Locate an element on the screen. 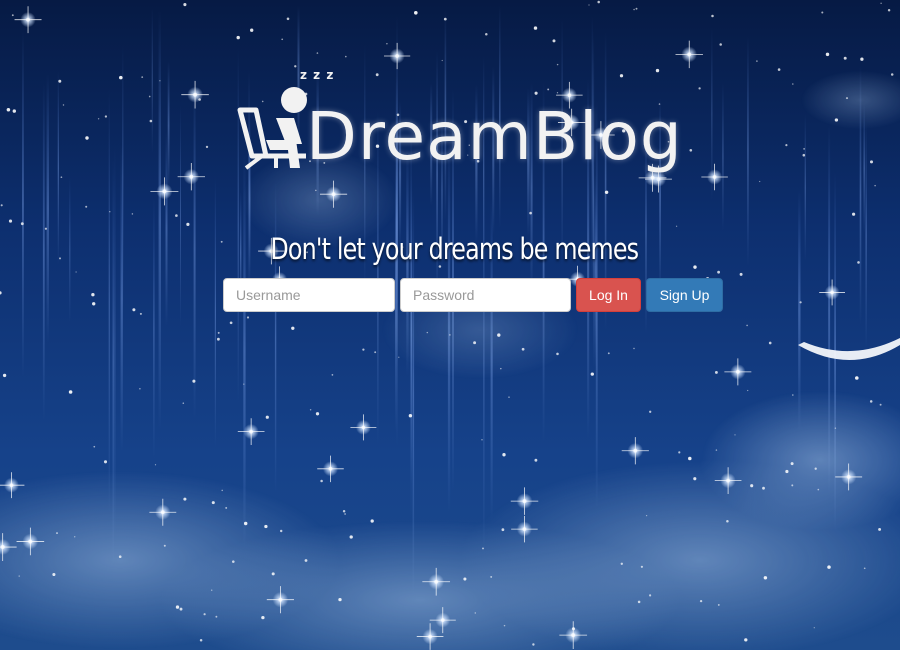  tagline: Don't let your dreams be memes is located at coordinates (454, 249).